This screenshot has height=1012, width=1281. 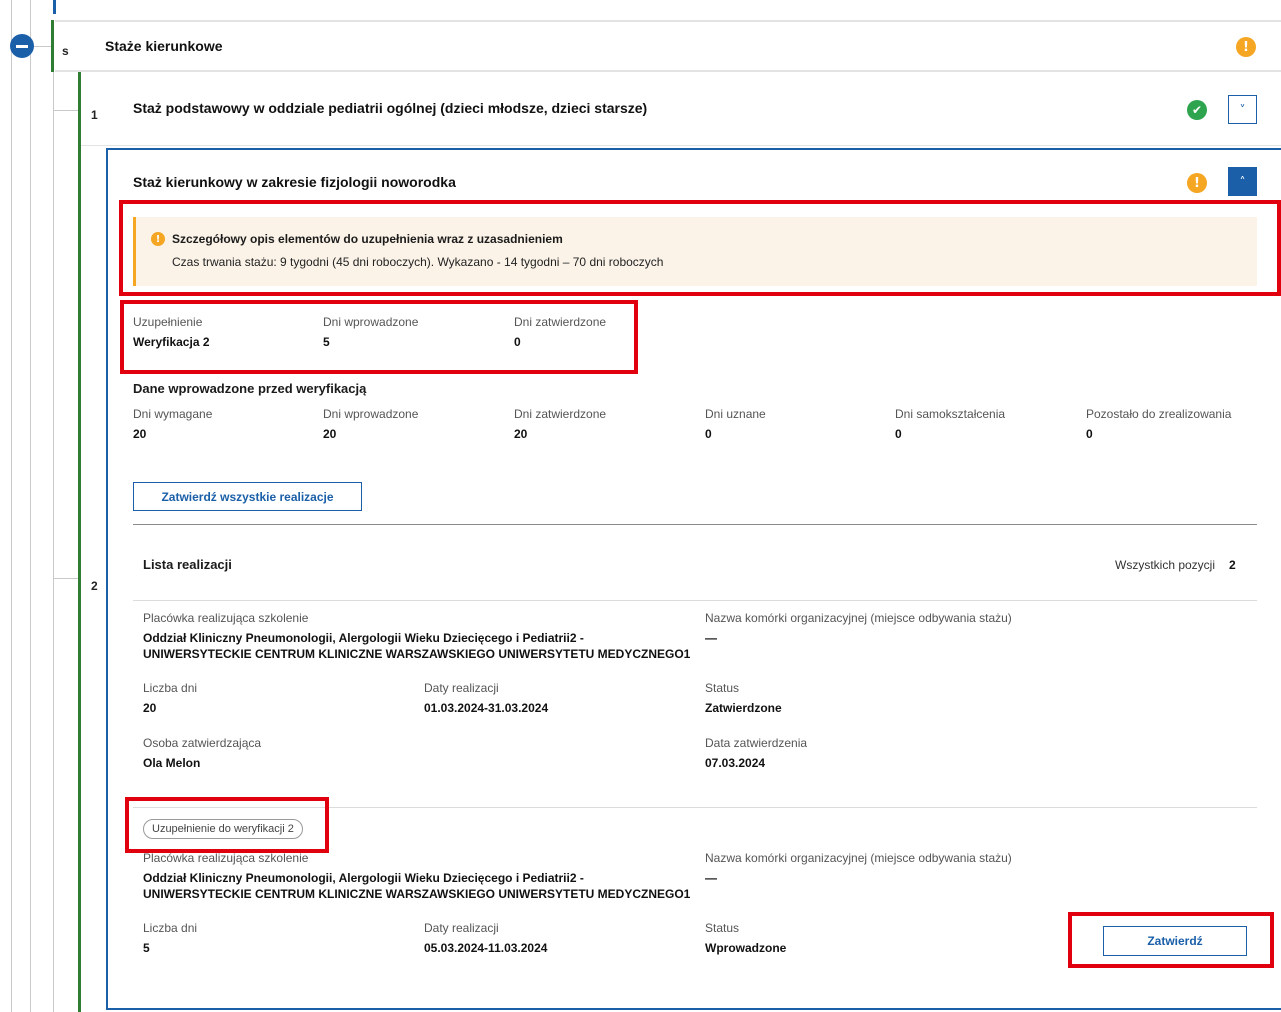 I want to click on section-s-green-bar, so click(x=52, y=46).